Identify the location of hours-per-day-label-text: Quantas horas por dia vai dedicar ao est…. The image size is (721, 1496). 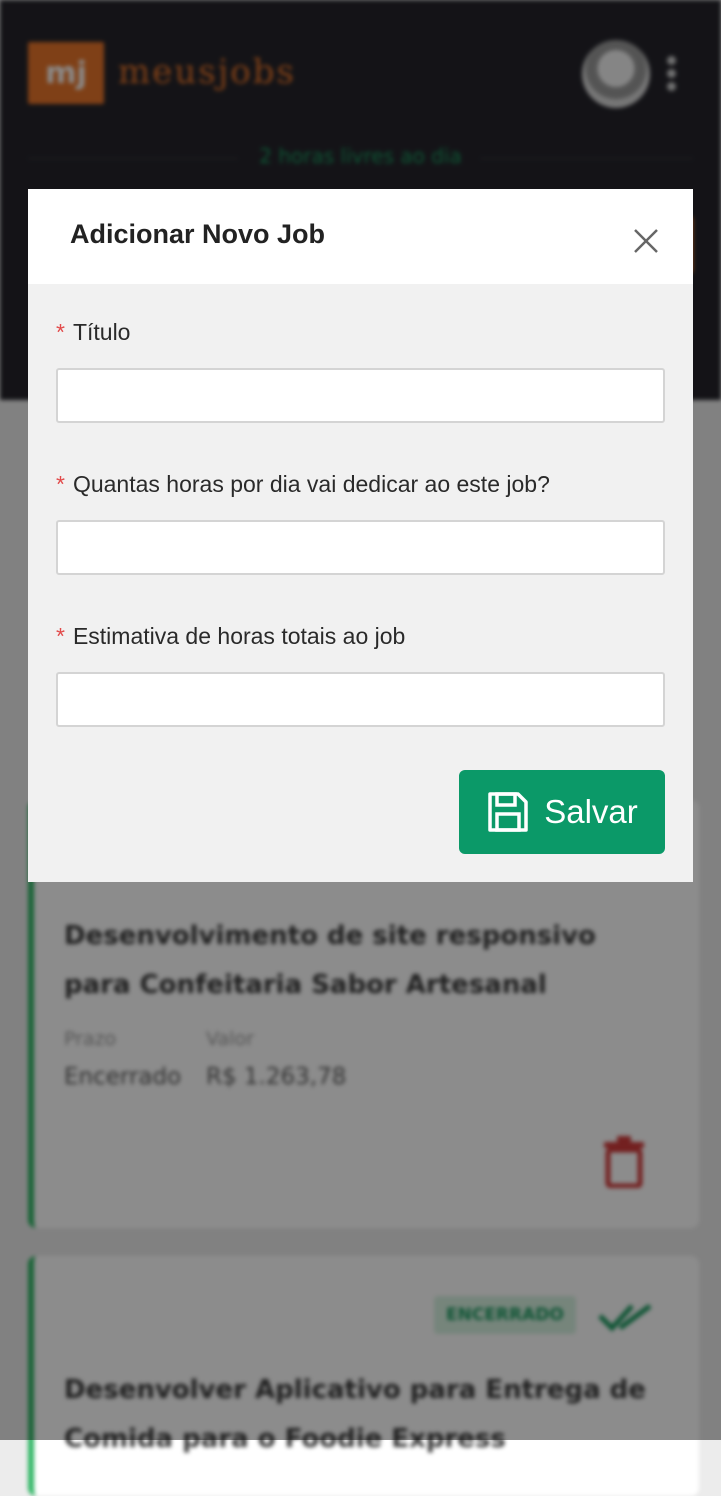
(311, 484).